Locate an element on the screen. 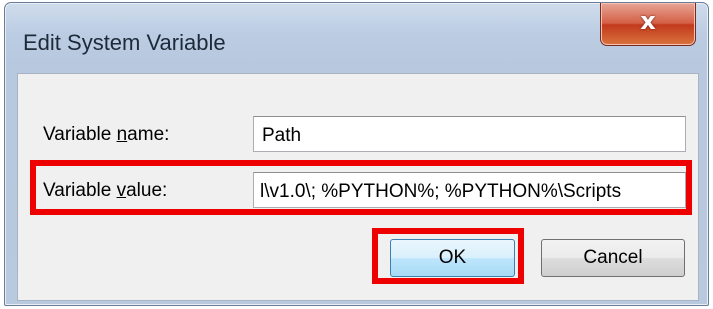 This screenshot has height=309, width=713. close-button: x is located at coordinates (648, 24).